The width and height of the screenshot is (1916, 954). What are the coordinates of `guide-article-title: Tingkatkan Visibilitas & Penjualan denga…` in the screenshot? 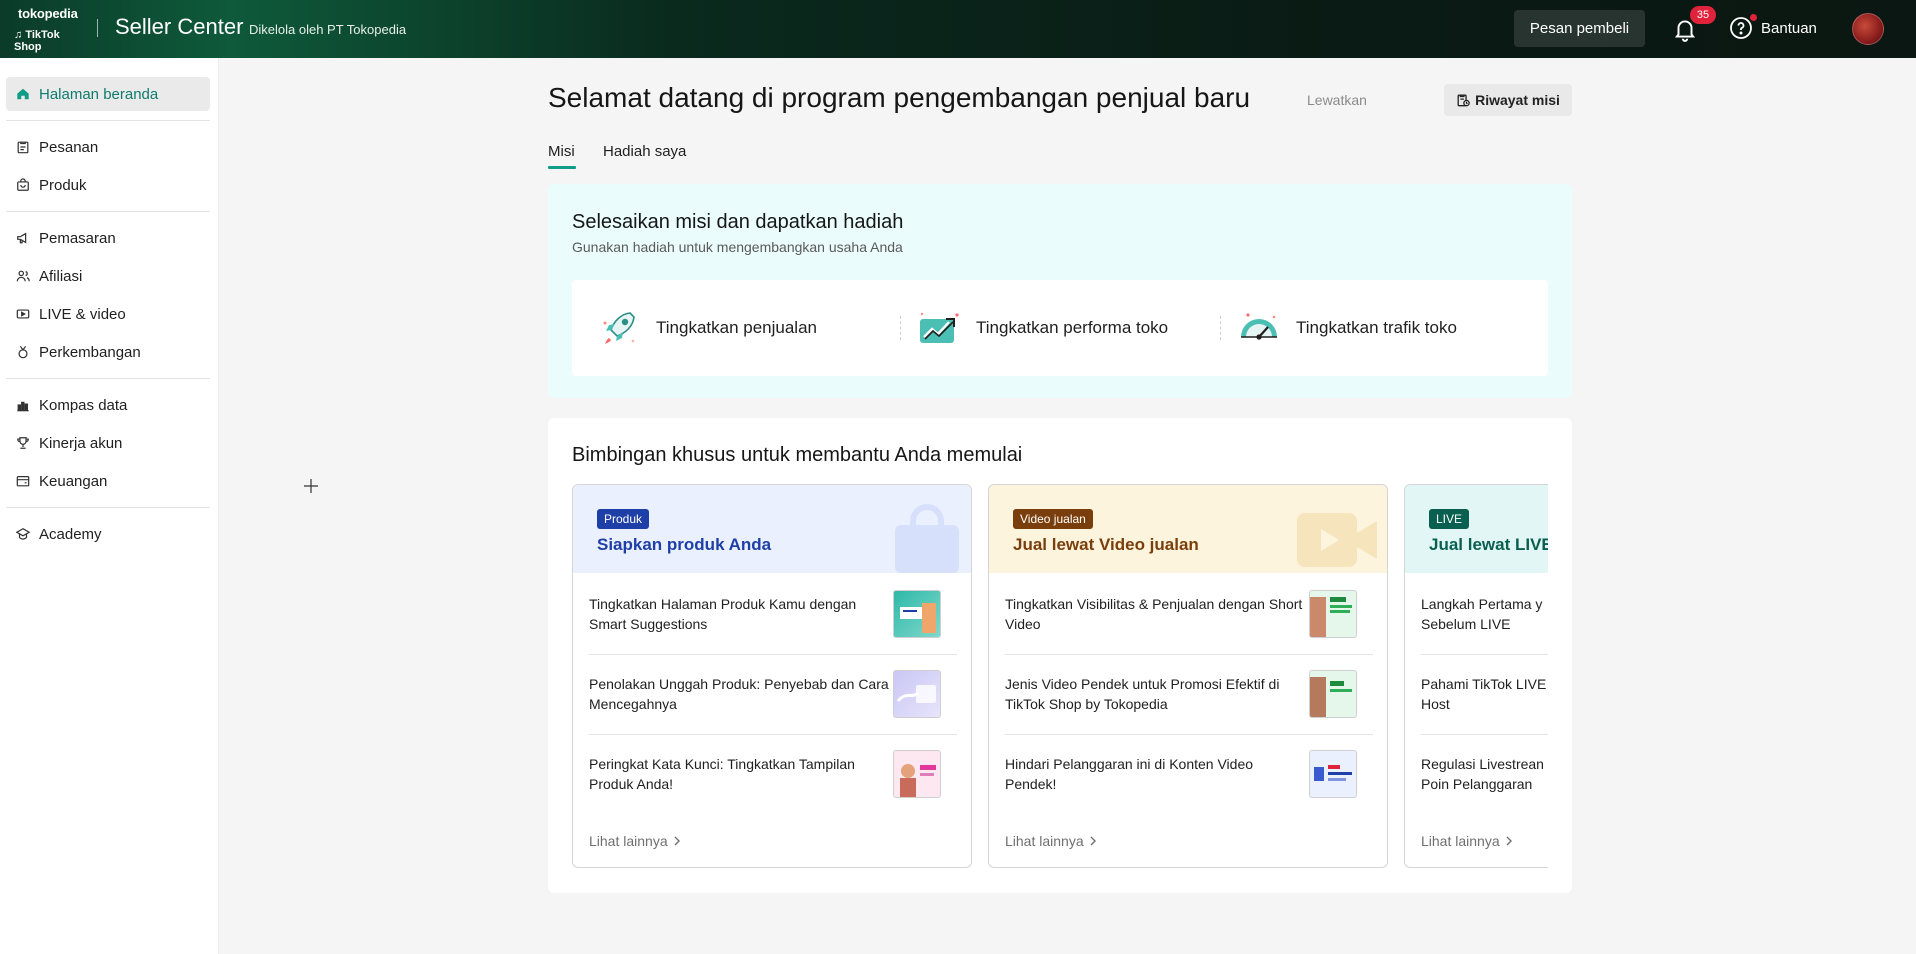 It's located at (1154, 614).